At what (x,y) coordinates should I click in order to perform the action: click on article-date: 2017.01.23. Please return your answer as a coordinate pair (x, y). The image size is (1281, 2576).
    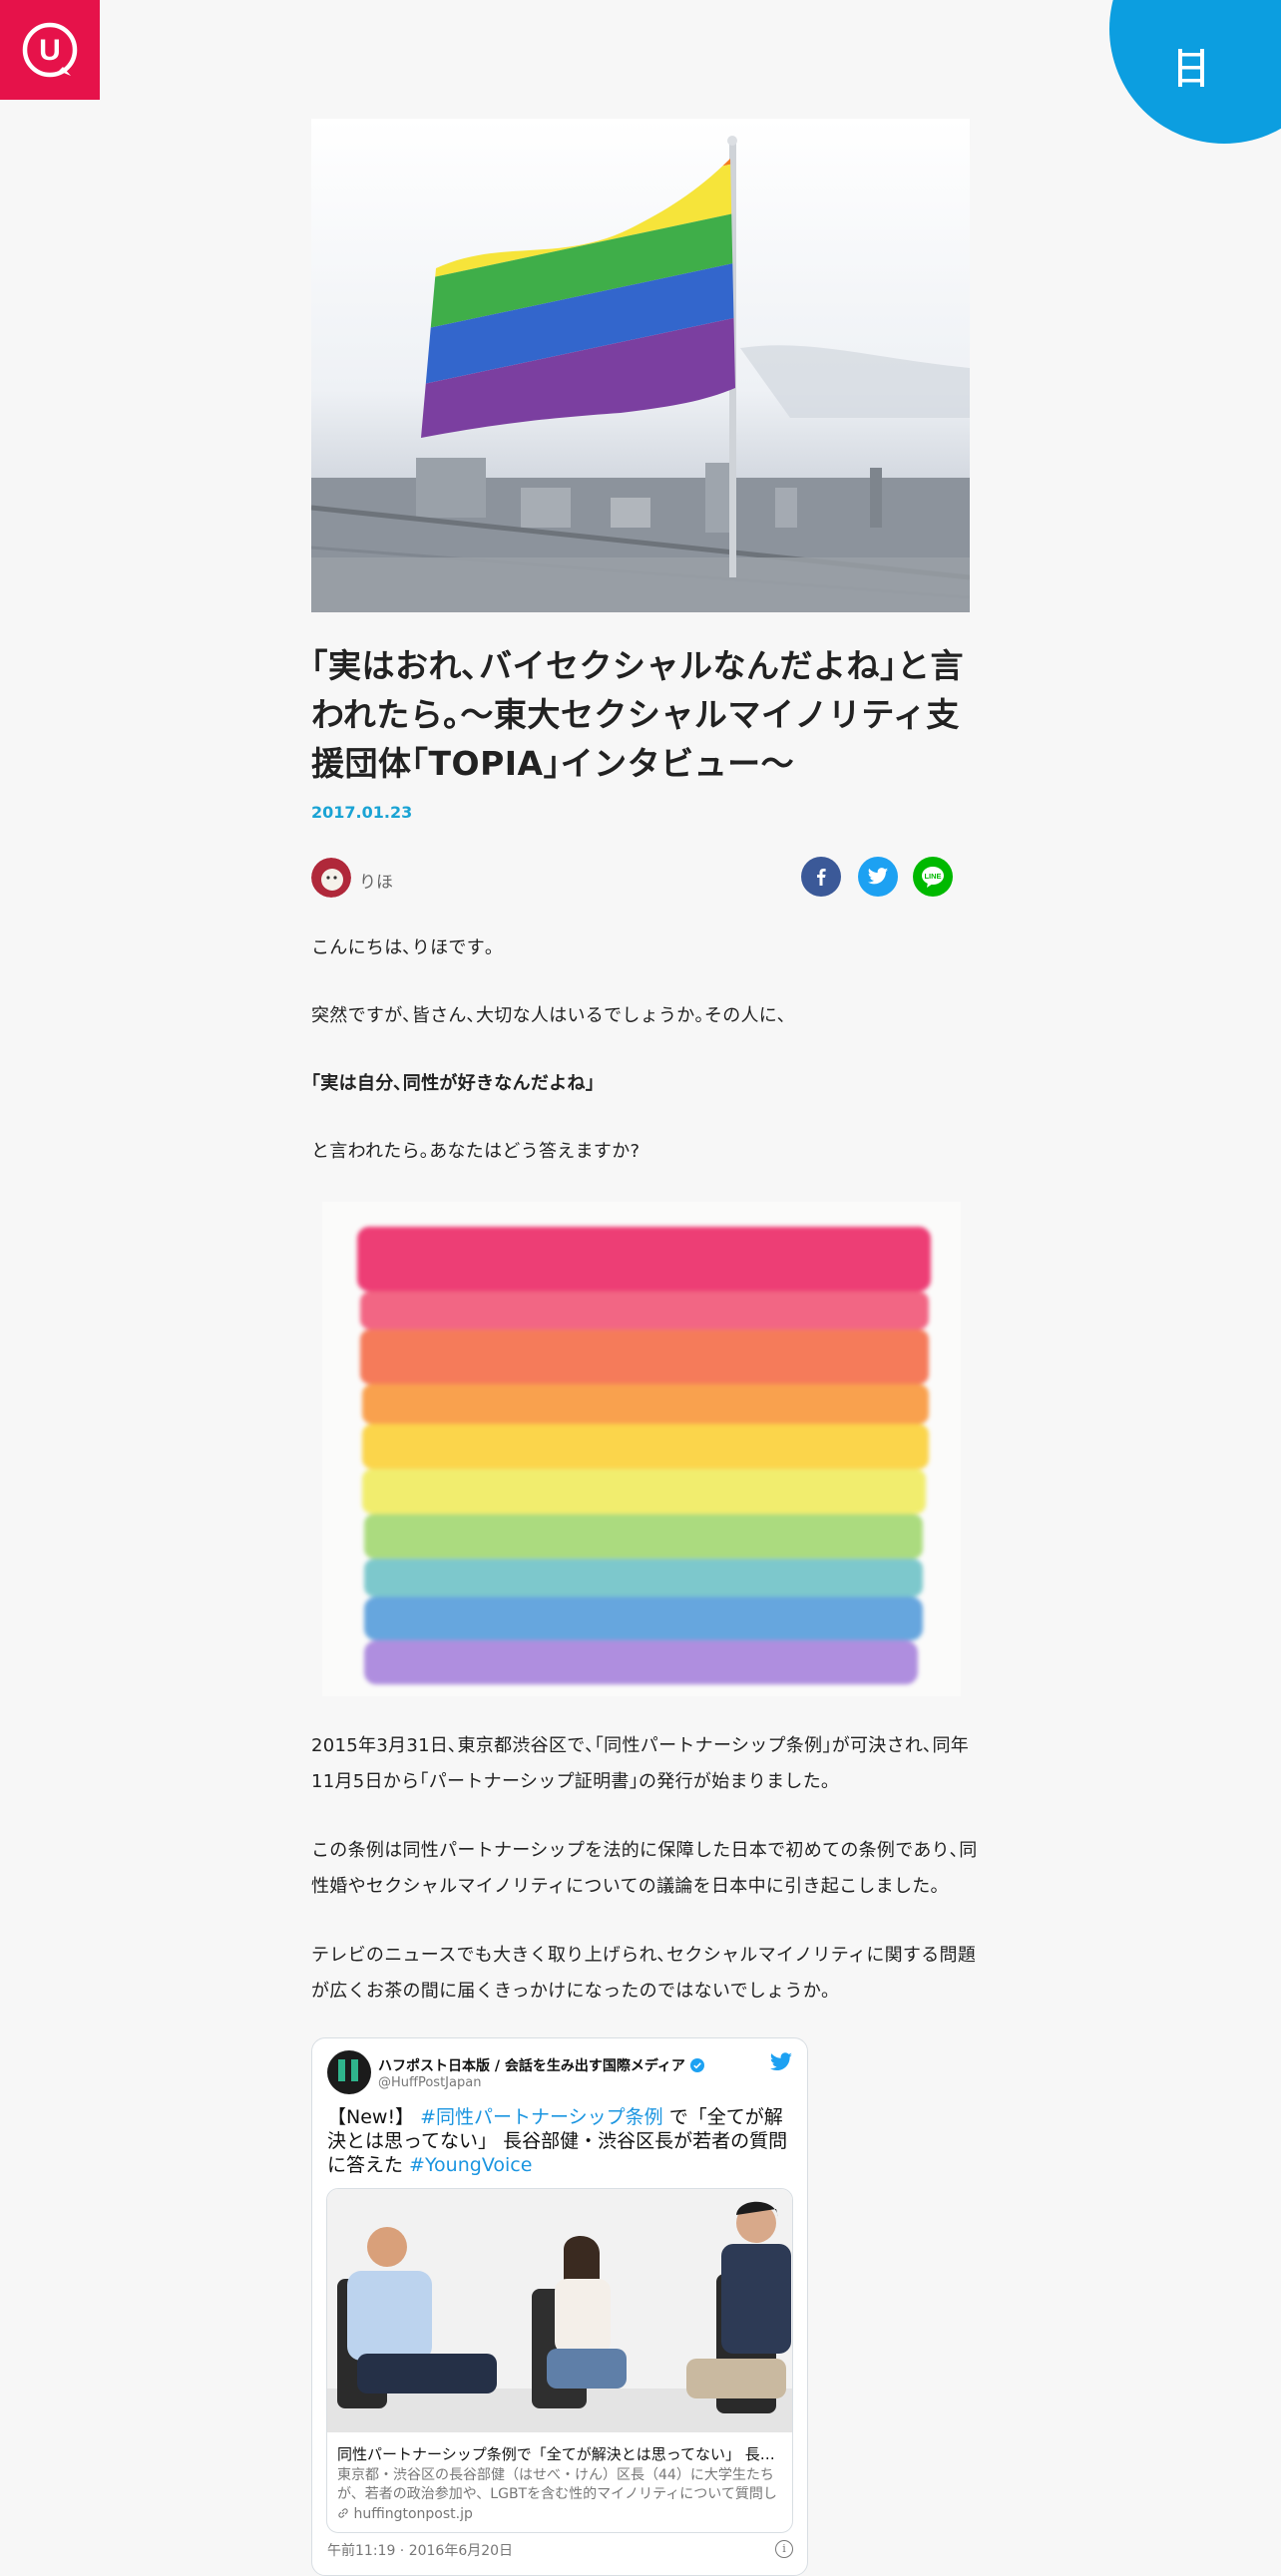
    Looking at the image, I should click on (362, 812).